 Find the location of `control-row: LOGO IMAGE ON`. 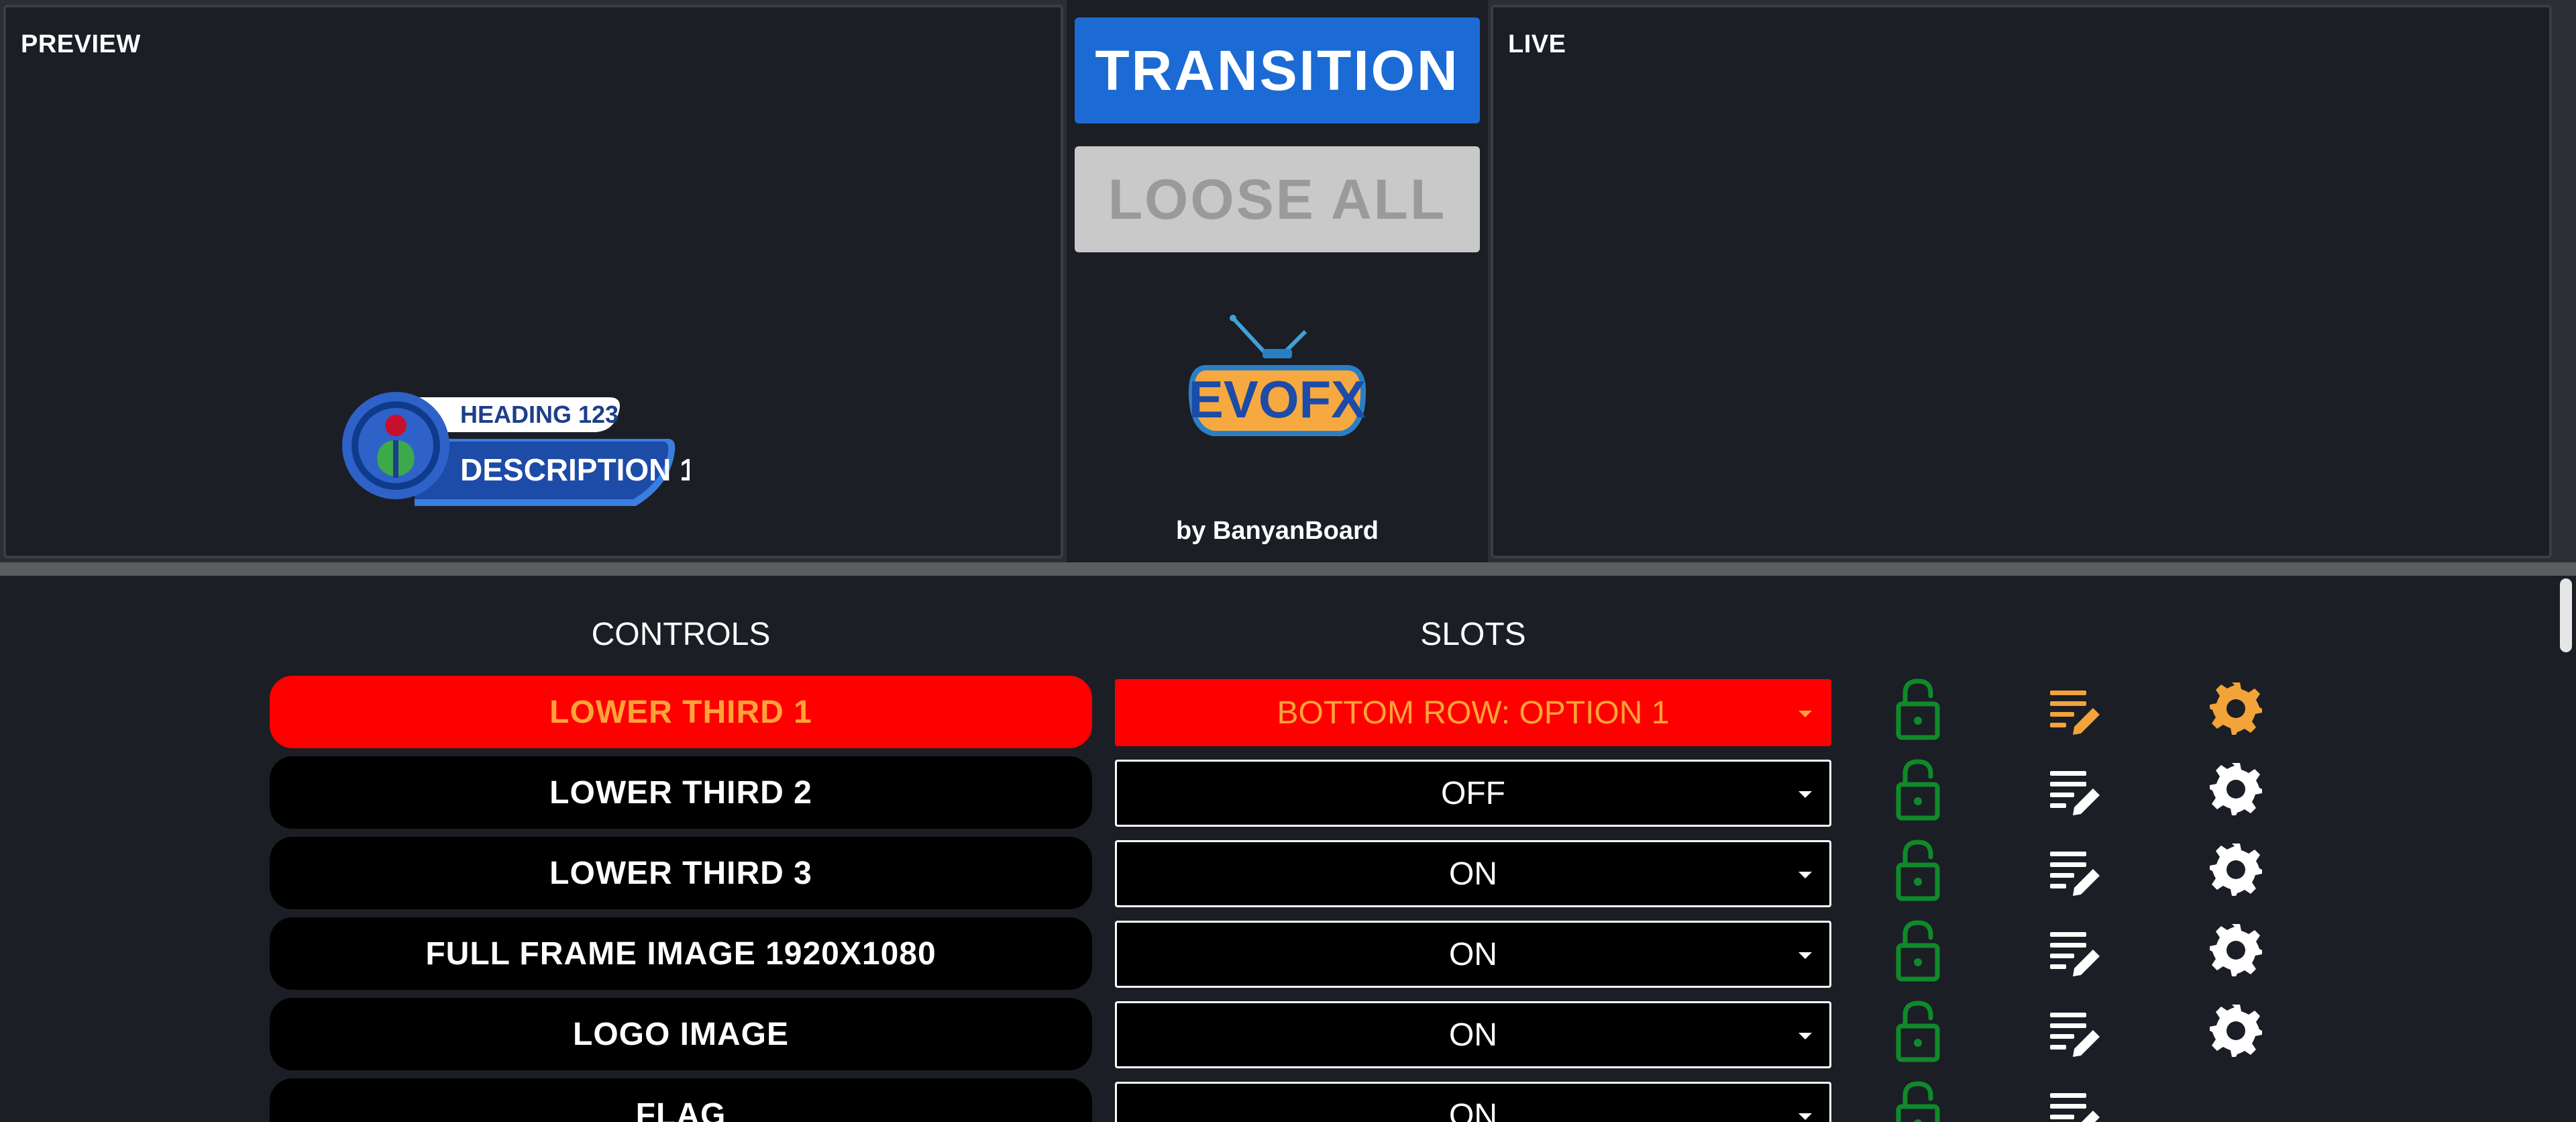

control-row: LOGO IMAGE ON is located at coordinates (1274, 1035).